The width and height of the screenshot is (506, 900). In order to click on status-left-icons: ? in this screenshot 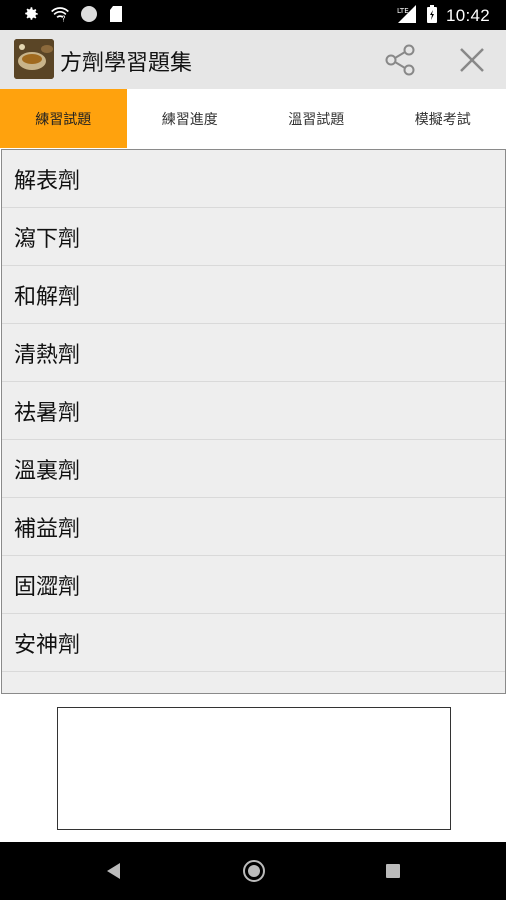, I will do `click(73, 16)`.